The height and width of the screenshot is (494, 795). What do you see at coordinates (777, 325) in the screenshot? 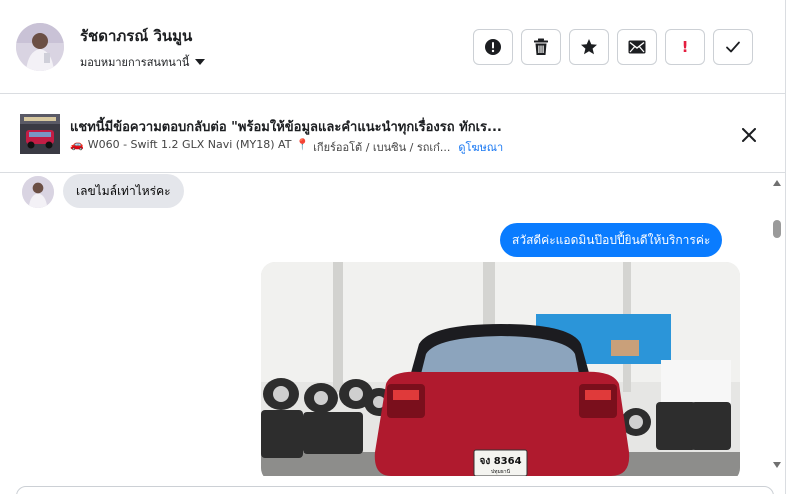
I see `thread-scrollbar` at bounding box center [777, 325].